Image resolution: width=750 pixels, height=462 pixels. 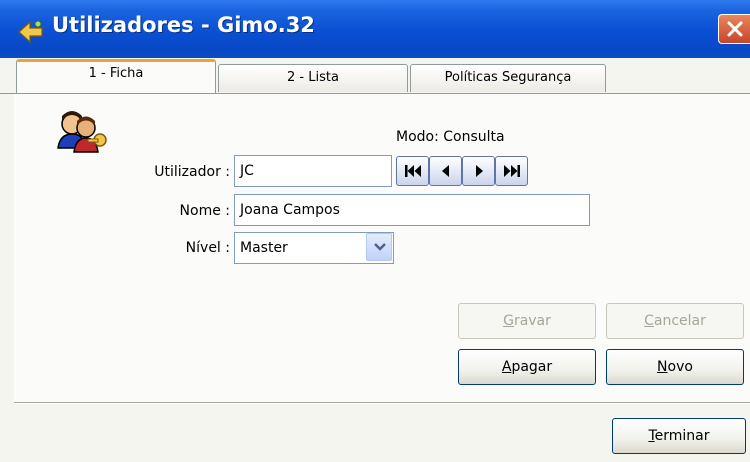 I want to click on novo-button: Novo, so click(x=675, y=367).